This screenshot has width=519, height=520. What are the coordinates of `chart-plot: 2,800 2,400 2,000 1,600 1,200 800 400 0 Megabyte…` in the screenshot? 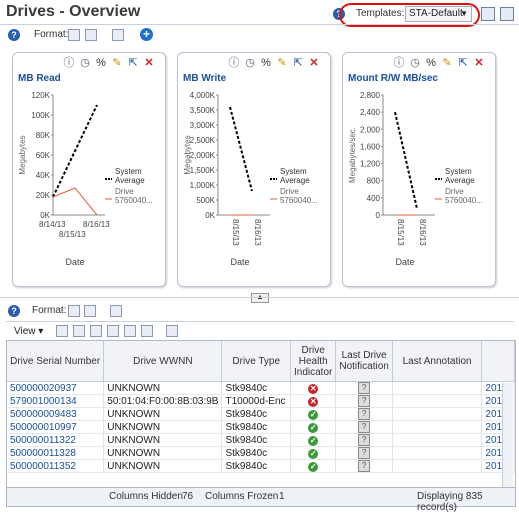 It's located at (415, 179).